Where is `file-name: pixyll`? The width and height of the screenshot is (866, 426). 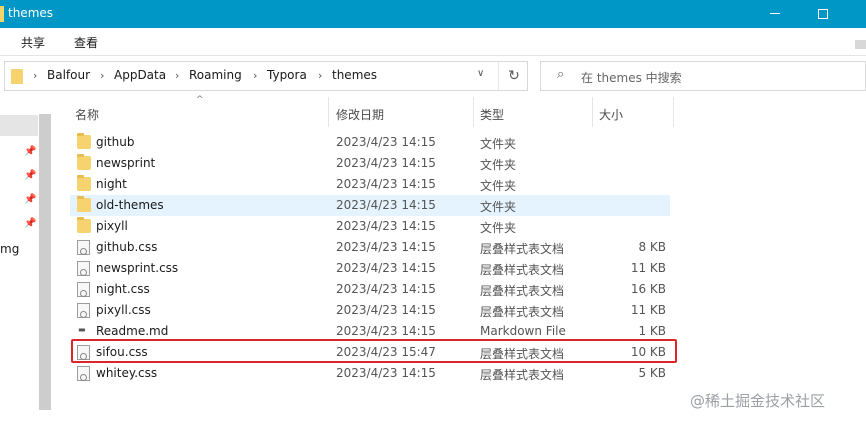 file-name: pixyll is located at coordinates (112, 226).